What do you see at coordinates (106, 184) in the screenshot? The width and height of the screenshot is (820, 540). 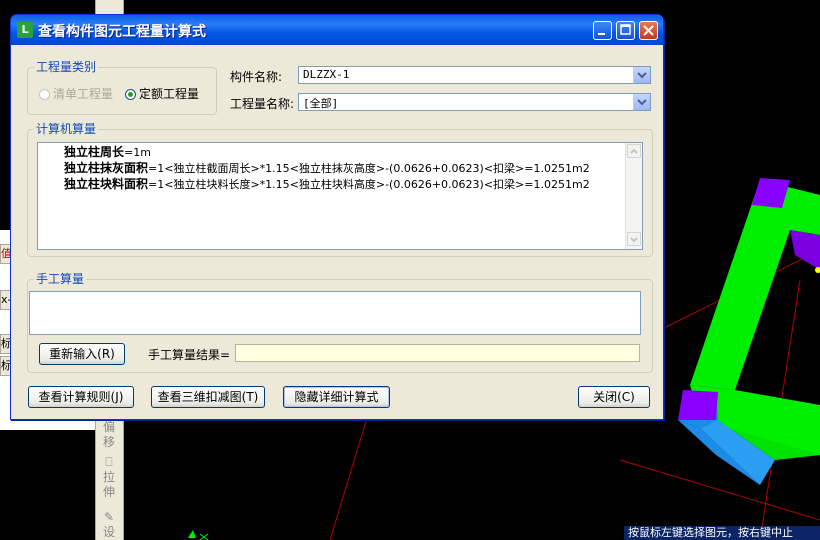 I see `calc-line-name: 独立柱块料面积` at bounding box center [106, 184].